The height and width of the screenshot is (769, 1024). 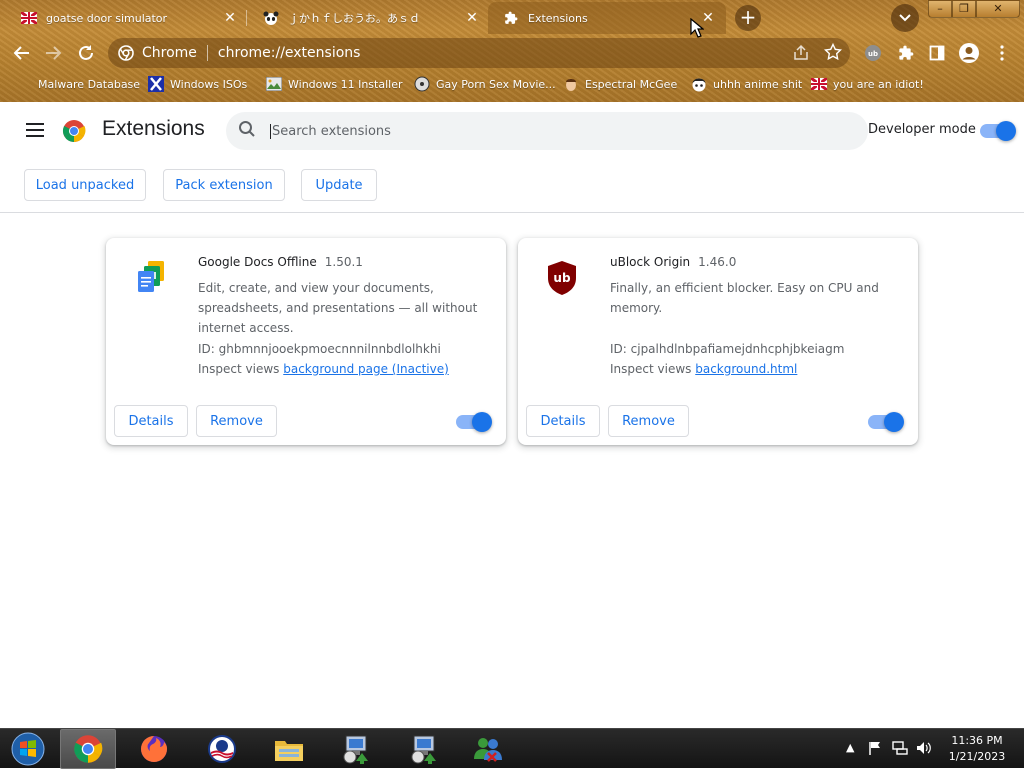 I want to click on flag-icon, so click(x=819, y=84).